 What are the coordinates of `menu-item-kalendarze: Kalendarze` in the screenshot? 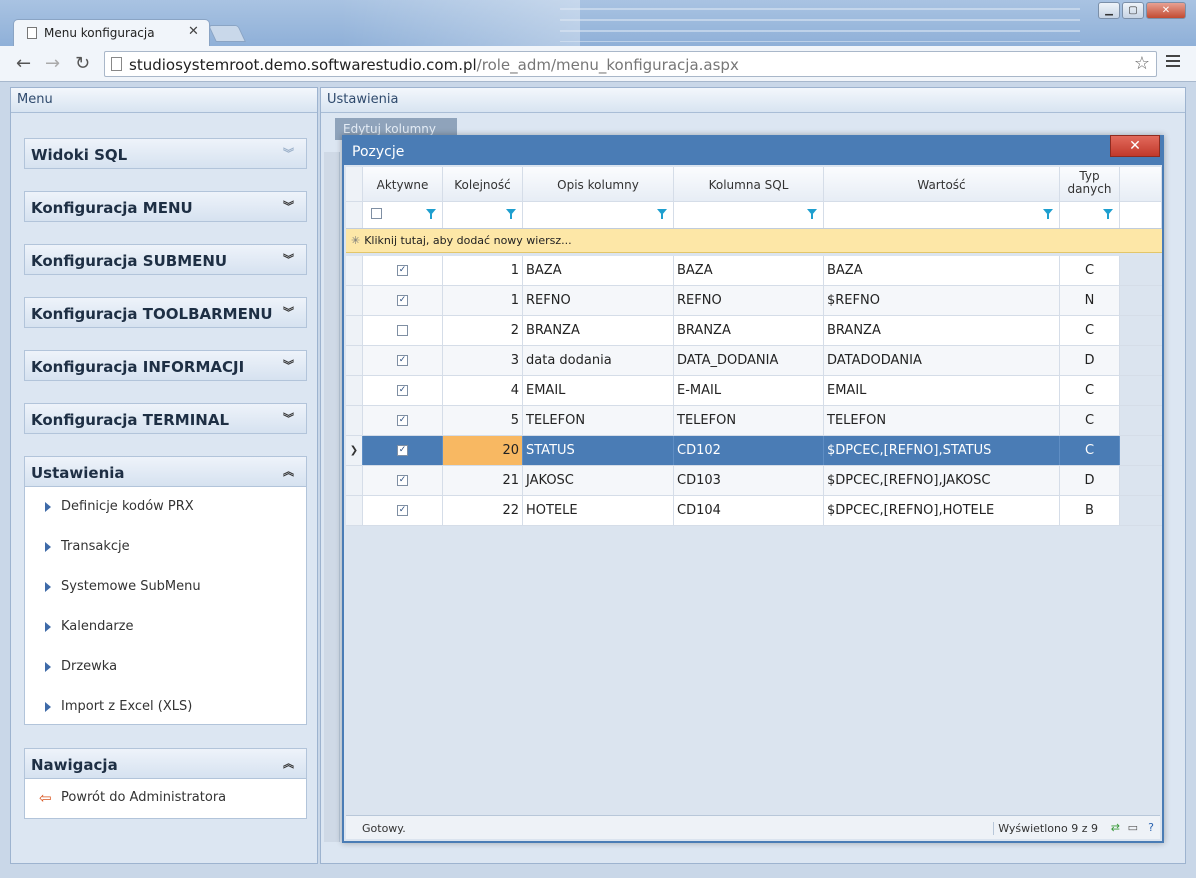 It's located at (165, 627).